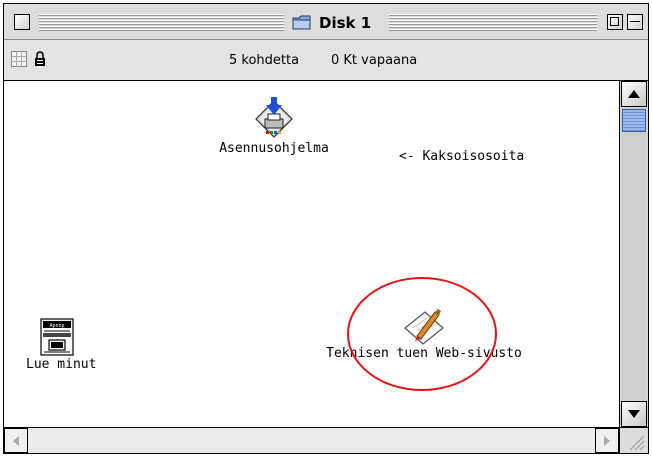 The image size is (652, 457). Describe the element at coordinates (637, 443) in the screenshot. I see `resize-grip-icon` at that location.